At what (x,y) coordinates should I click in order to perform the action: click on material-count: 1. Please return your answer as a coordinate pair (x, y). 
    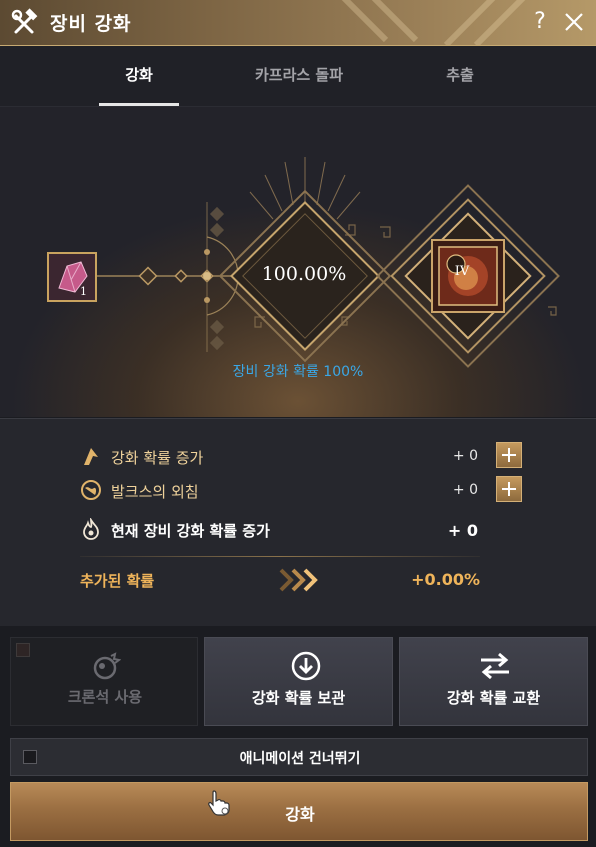
    Looking at the image, I should click on (83, 291).